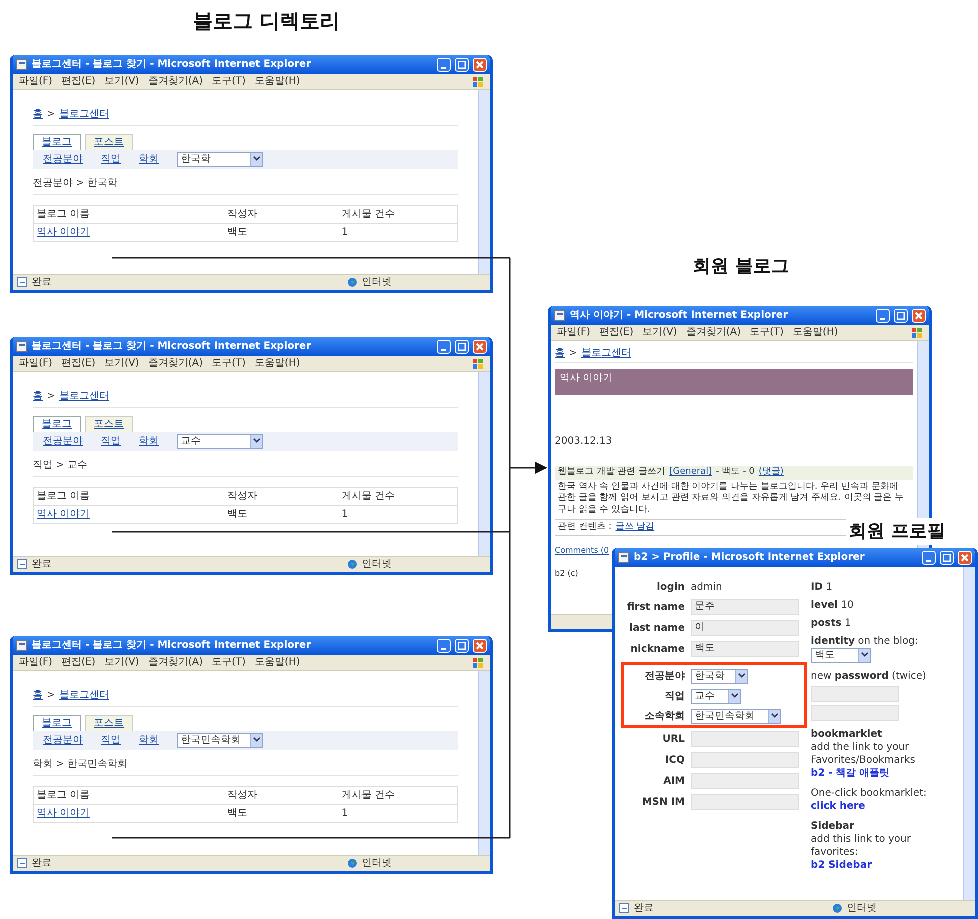 The image size is (978, 919). What do you see at coordinates (841, 655) in the screenshot?
I see `dropdown-field: 백도` at bounding box center [841, 655].